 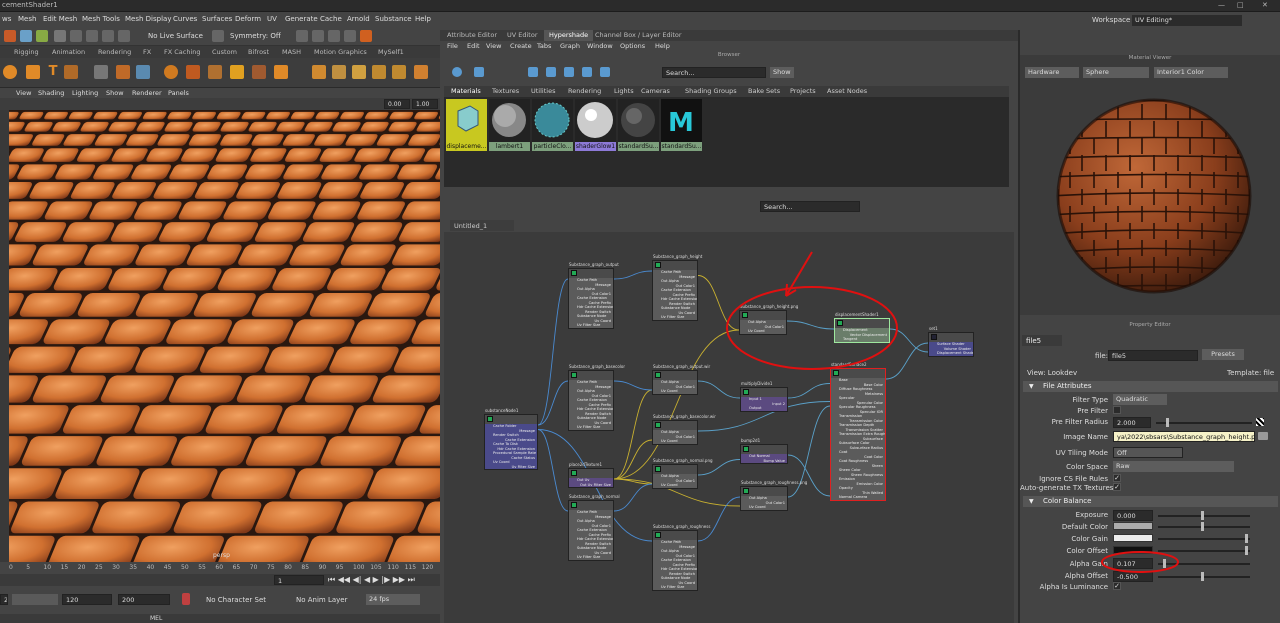 What do you see at coordinates (764, 461) in the screenshot?
I see `node-attribute: Bump Value` at bounding box center [764, 461].